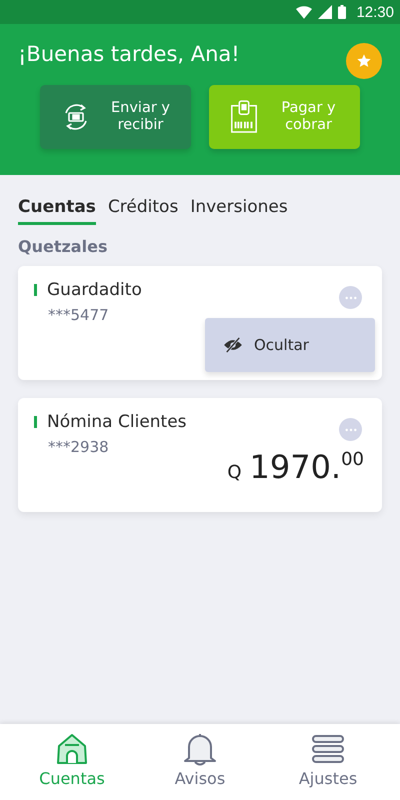  What do you see at coordinates (244, 117) in the screenshot?
I see `register-icon` at bounding box center [244, 117].